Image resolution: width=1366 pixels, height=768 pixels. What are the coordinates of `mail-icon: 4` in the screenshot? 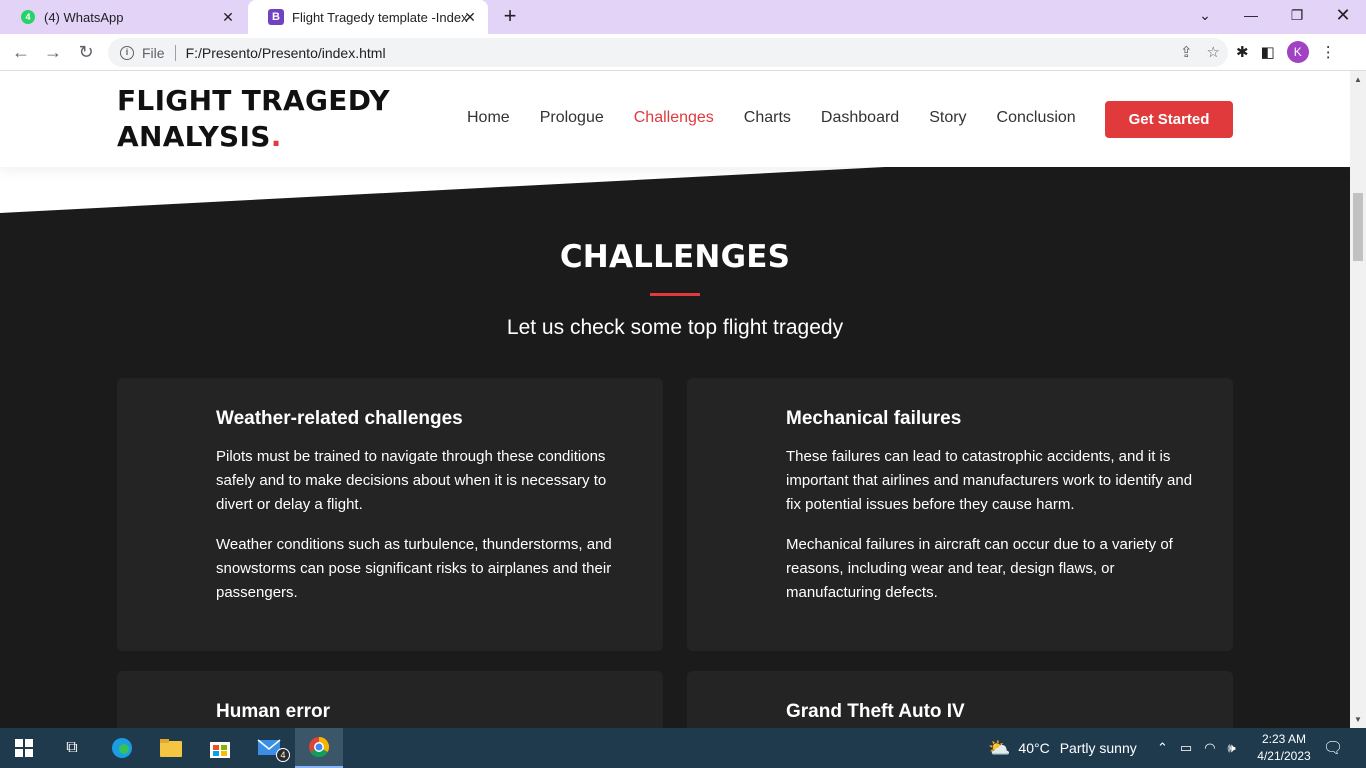 It's located at (270, 748).